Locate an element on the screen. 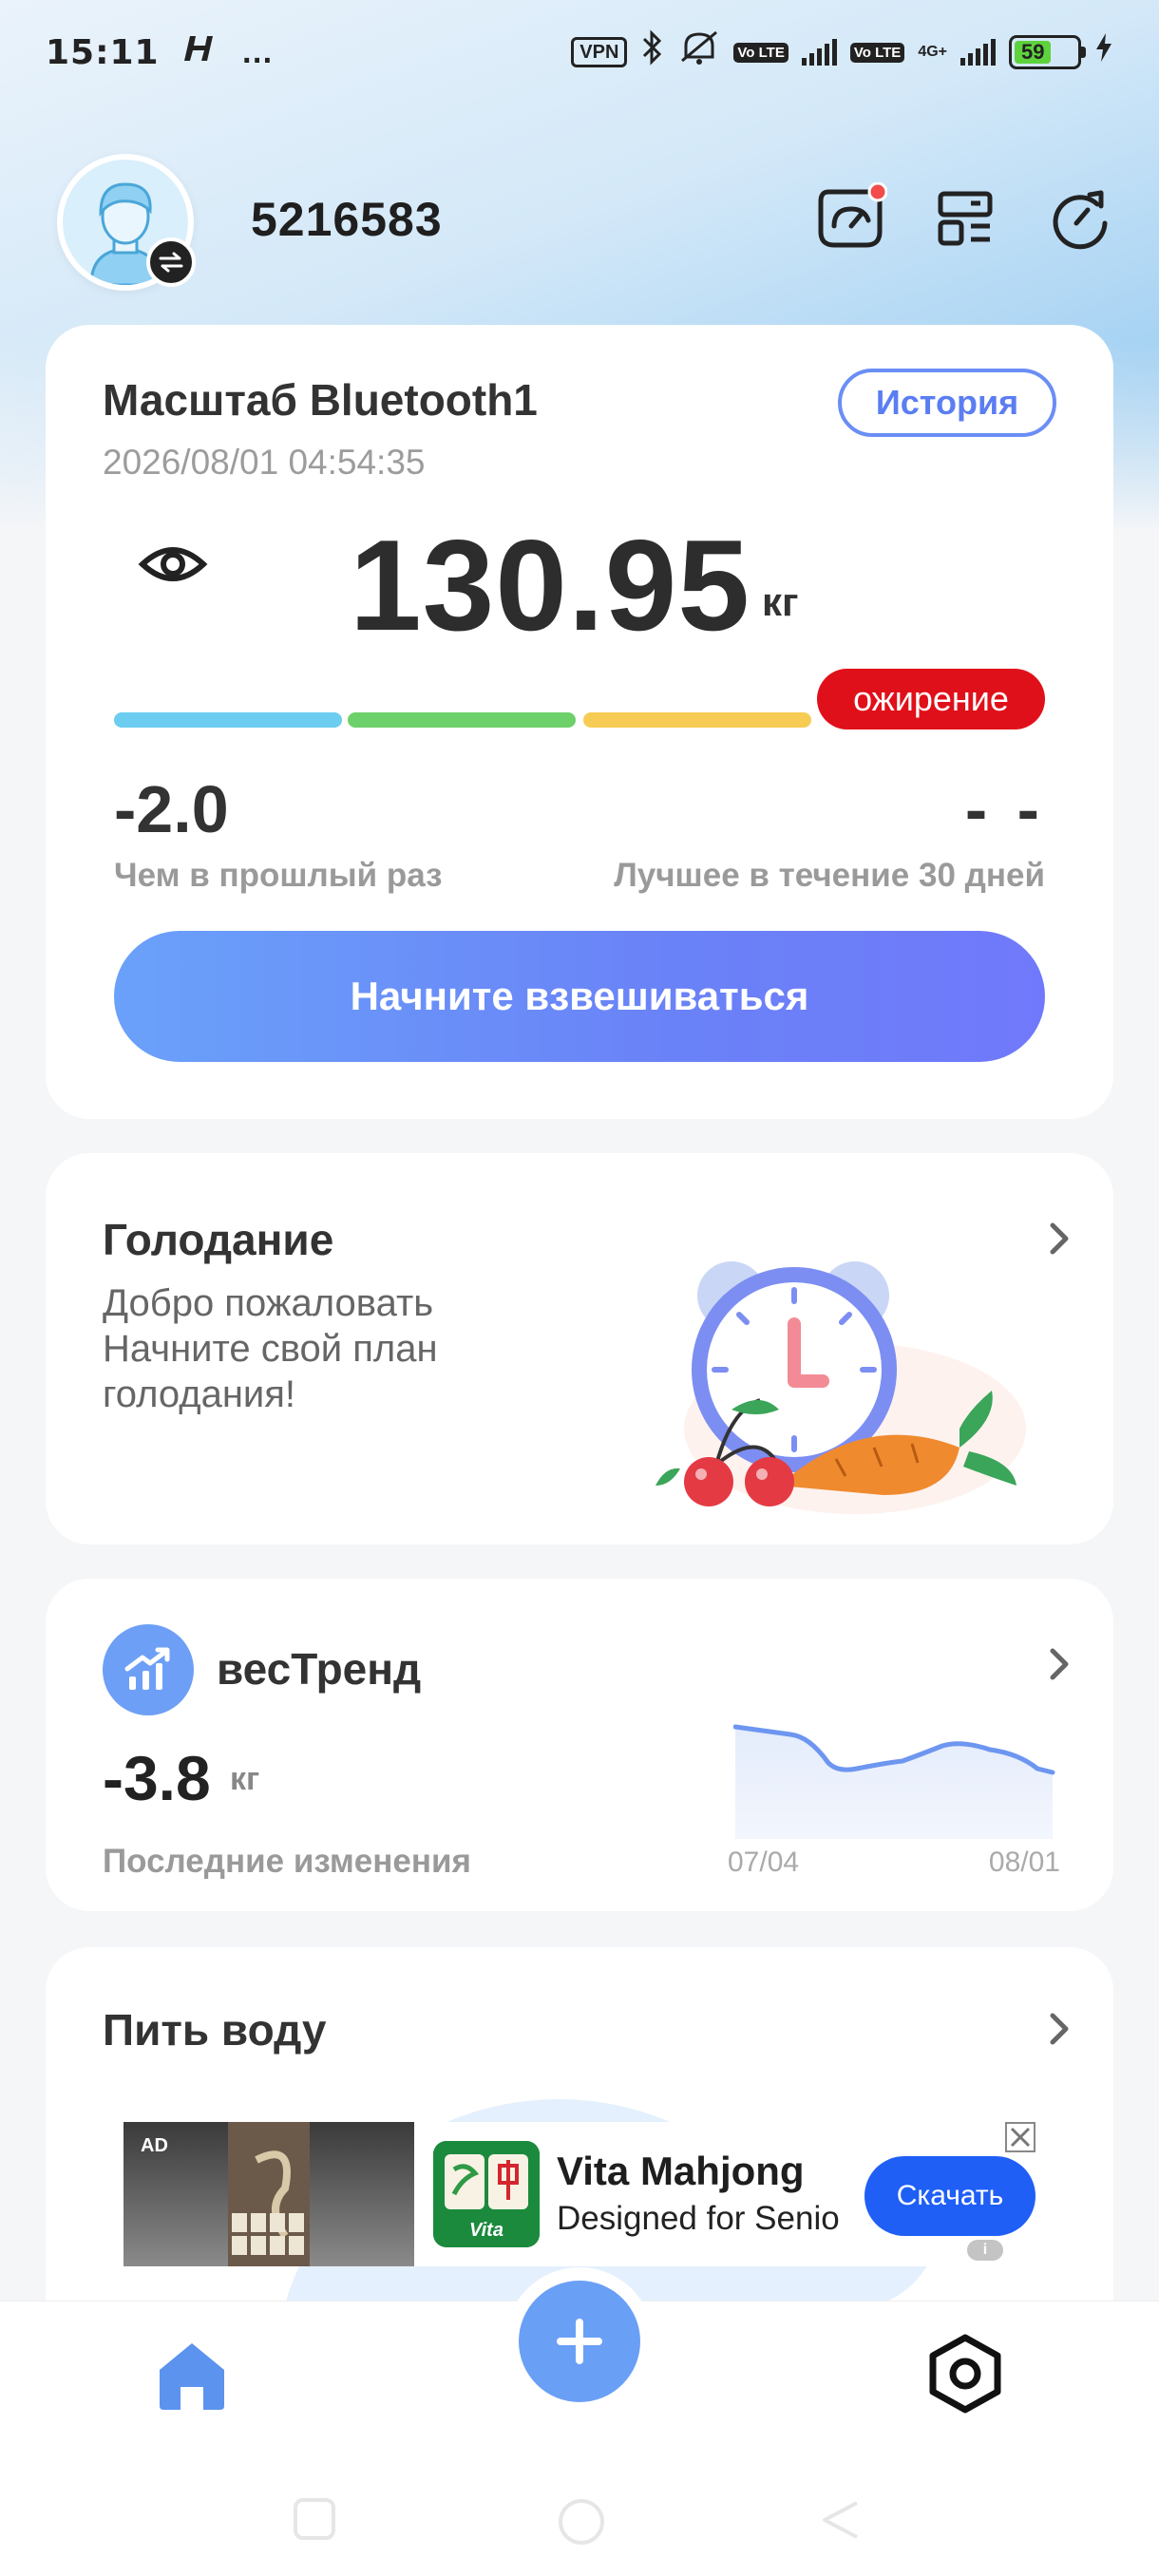  network-type: 4G+ is located at coordinates (932, 52).